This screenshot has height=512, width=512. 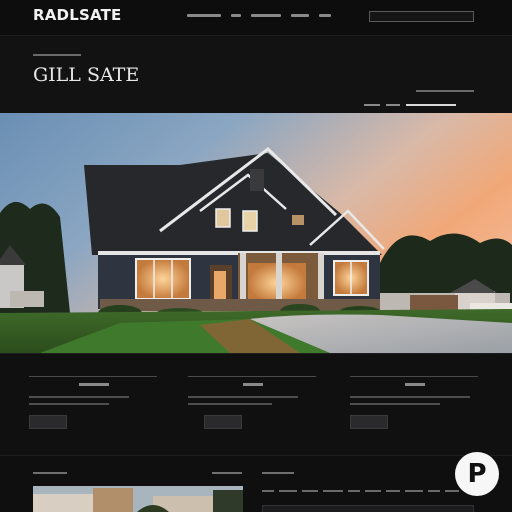 What do you see at coordinates (431, 105) in the screenshot?
I see `header-active-link` at bounding box center [431, 105].